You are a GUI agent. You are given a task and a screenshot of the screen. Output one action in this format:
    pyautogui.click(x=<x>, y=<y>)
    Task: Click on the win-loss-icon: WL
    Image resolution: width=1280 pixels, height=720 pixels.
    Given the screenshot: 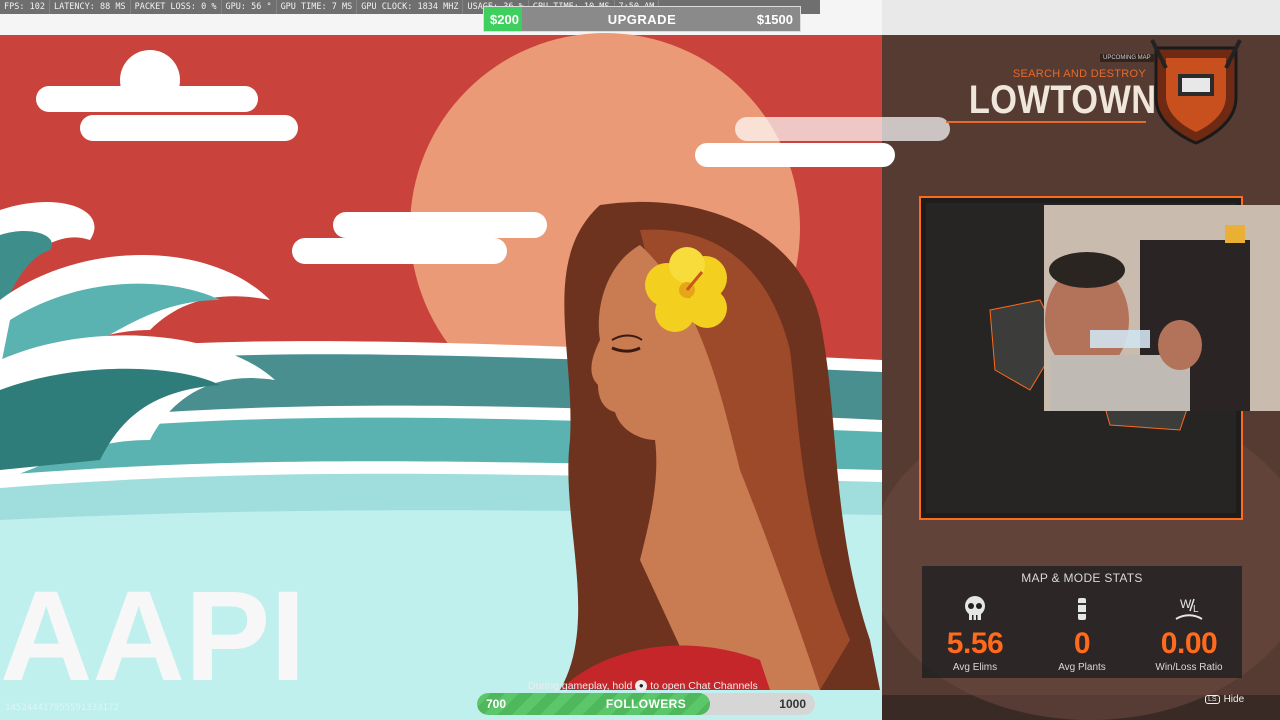 What is the action you would take?
    pyautogui.click(x=1189, y=609)
    